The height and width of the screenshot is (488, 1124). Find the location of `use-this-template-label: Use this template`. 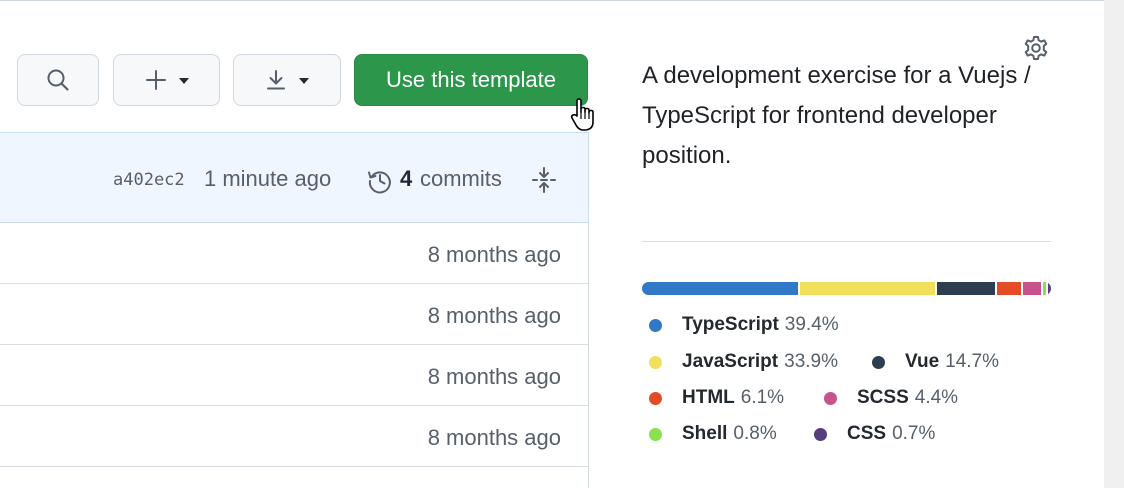

use-this-template-label: Use this template is located at coordinates (471, 79).